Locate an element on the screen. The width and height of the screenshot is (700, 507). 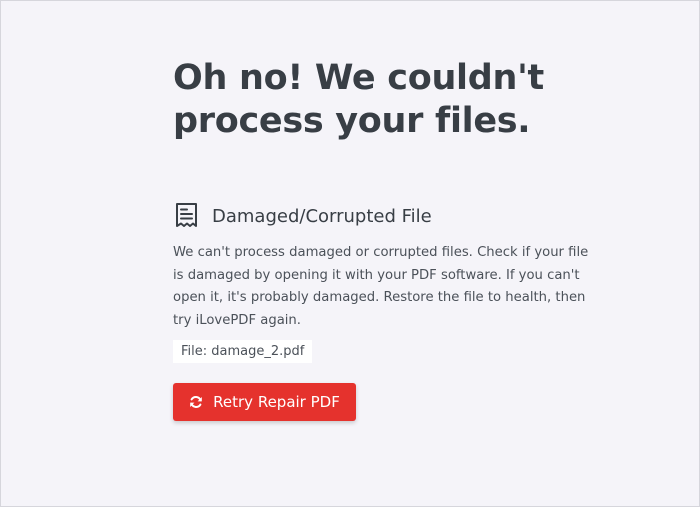
refresh-icon is located at coordinates (196, 402).